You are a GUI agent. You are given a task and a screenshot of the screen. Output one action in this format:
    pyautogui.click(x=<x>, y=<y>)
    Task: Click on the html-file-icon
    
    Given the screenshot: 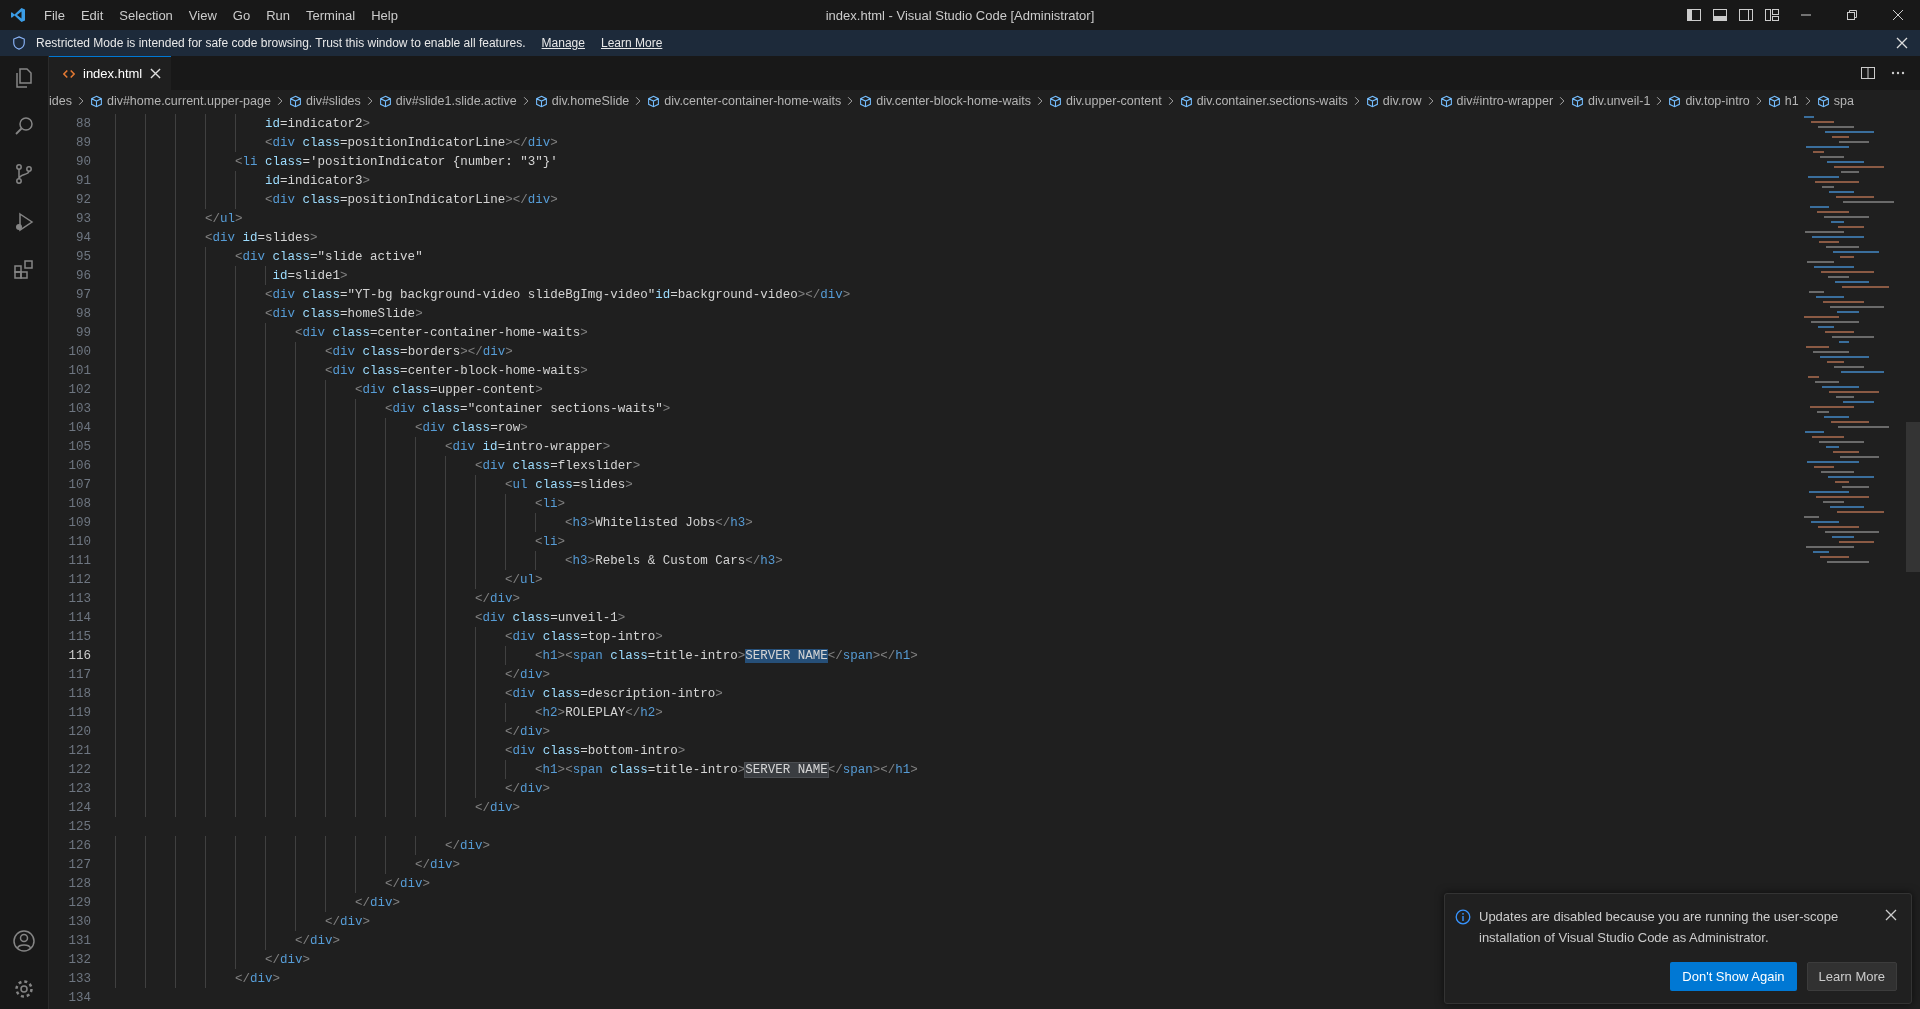 What is the action you would take?
    pyautogui.click(x=69, y=73)
    